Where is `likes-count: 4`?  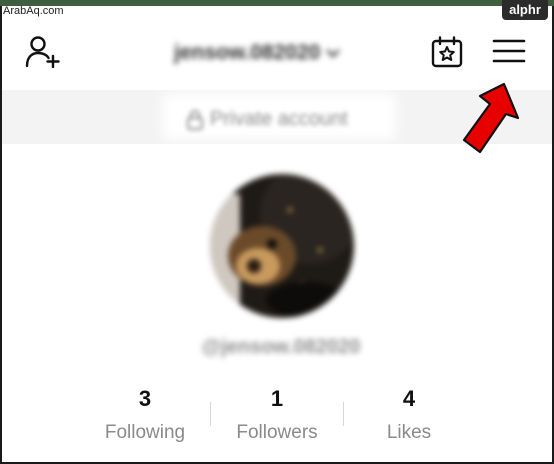 likes-count: 4 is located at coordinates (409, 398).